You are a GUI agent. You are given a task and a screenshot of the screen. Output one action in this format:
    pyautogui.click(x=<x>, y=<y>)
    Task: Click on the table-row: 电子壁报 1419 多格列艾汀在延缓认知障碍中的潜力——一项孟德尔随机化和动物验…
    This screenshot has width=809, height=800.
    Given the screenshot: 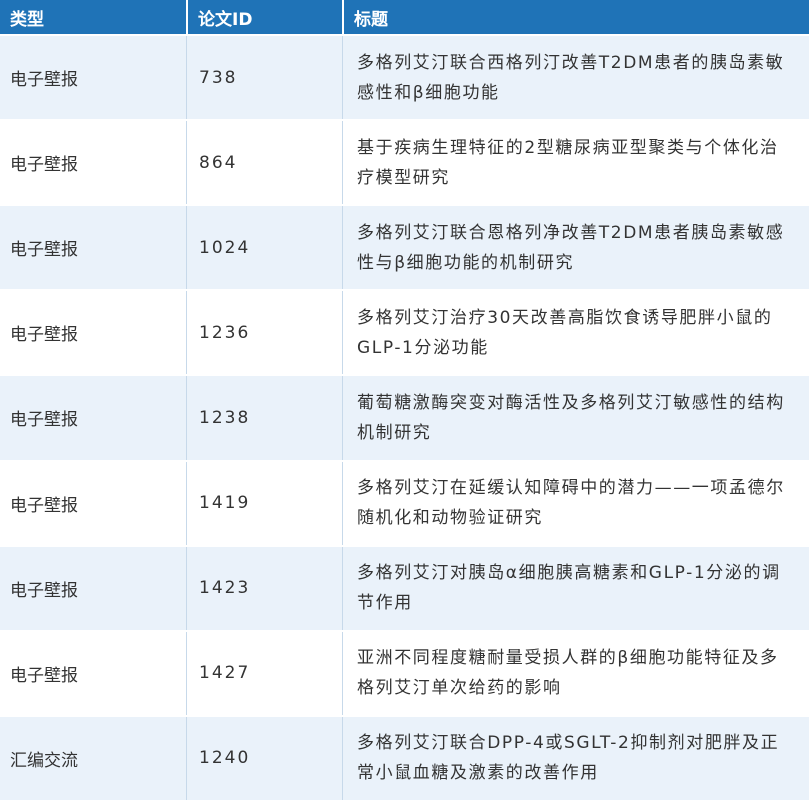 What is the action you would take?
    pyautogui.click(x=404, y=502)
    